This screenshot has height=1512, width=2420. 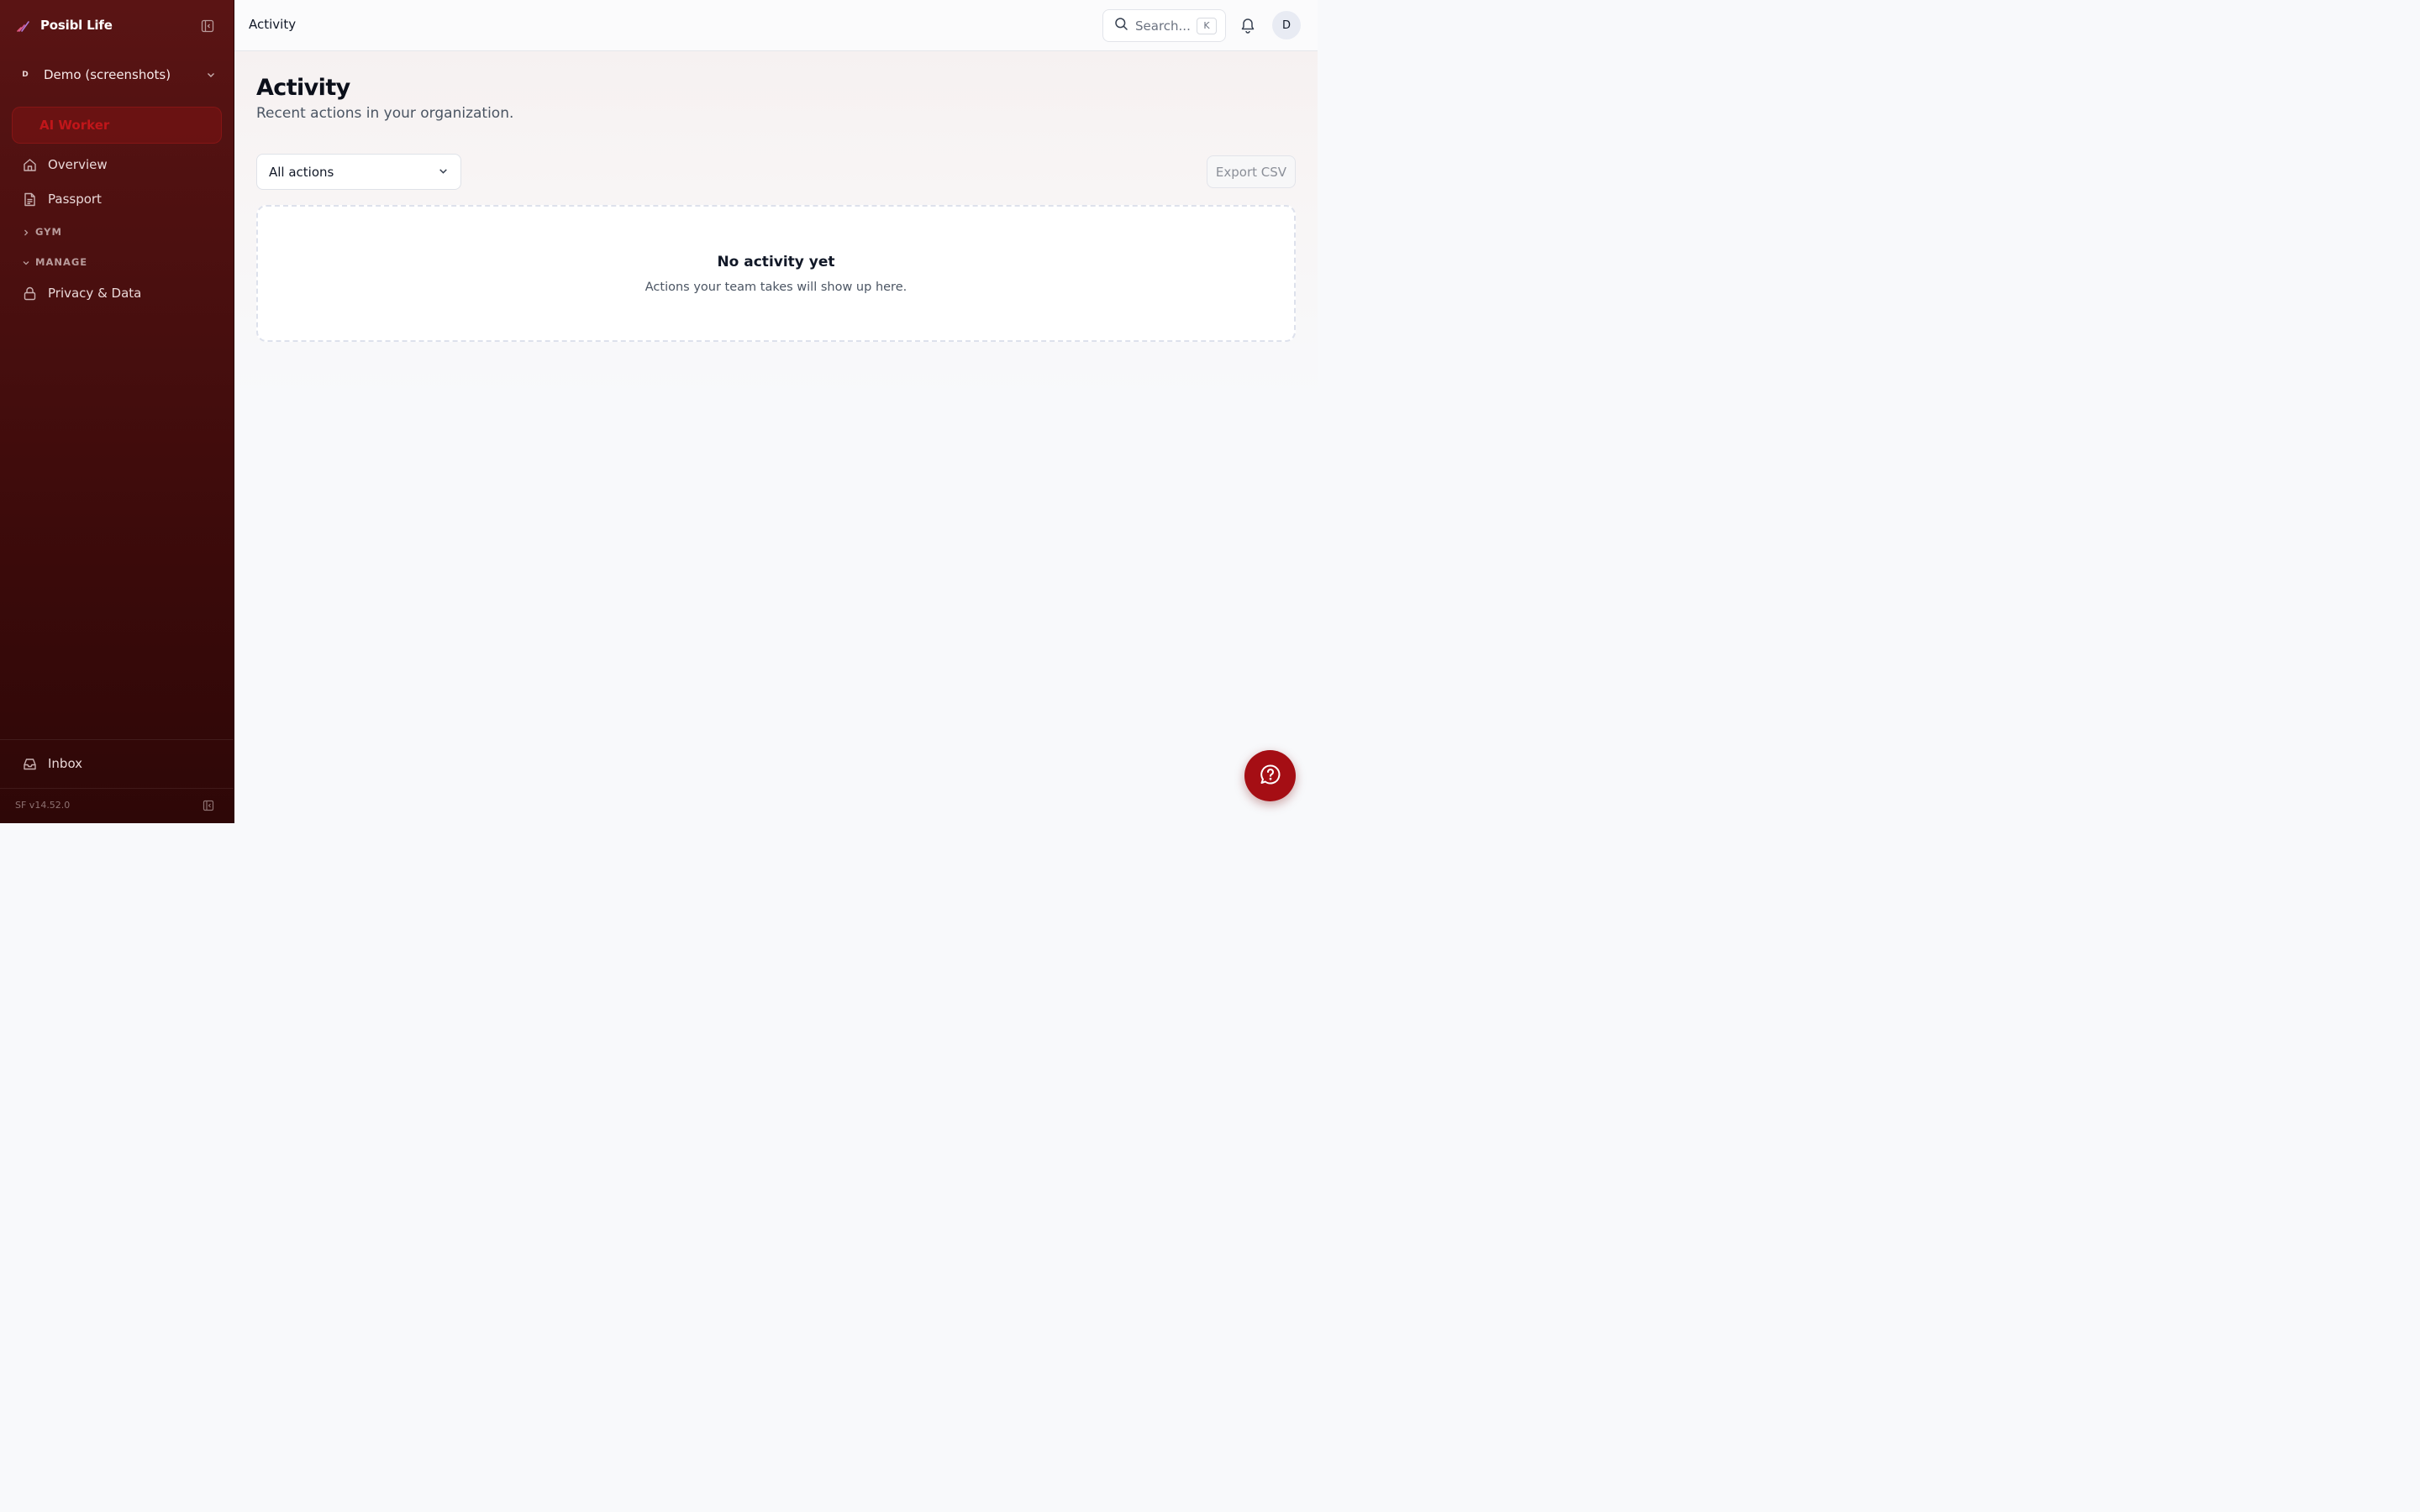 What do you see at coordinates (26, 232) in the screenshot?
I see `chevron-right-icon` at bounding box center [26, 232].